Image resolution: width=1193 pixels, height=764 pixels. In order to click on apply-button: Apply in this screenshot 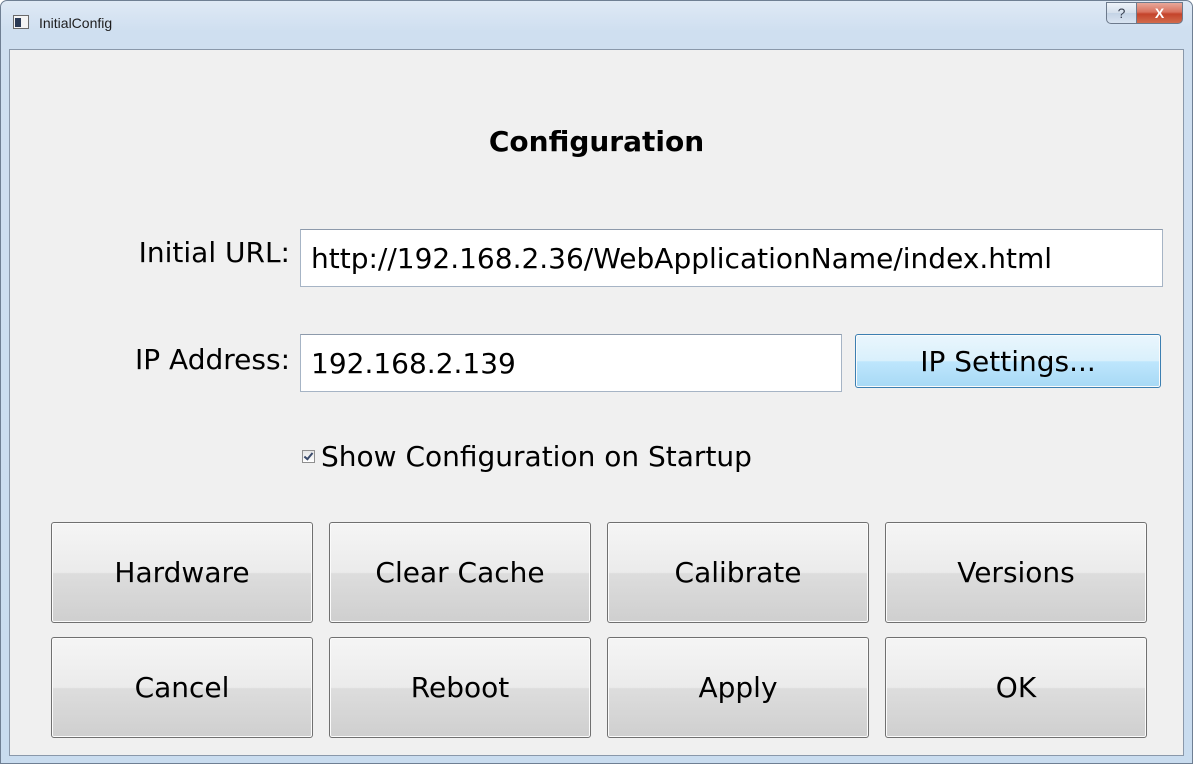, I will do `click(738, 687)`.